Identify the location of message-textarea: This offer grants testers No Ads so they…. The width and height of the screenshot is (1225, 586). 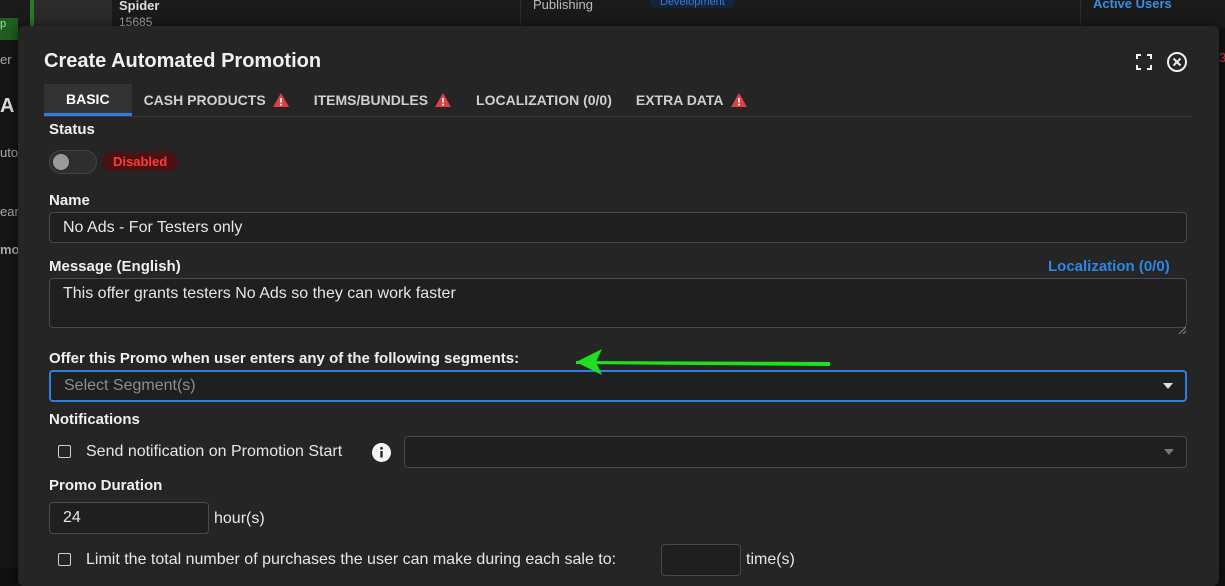
(618, 303).